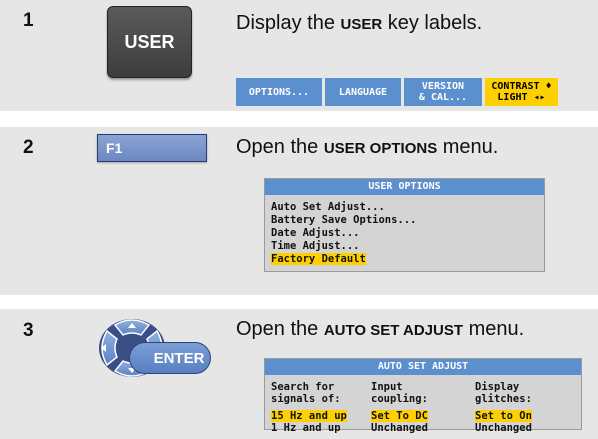  I want to click on option-1hz: 1 Hz and up, so click(309, 428).